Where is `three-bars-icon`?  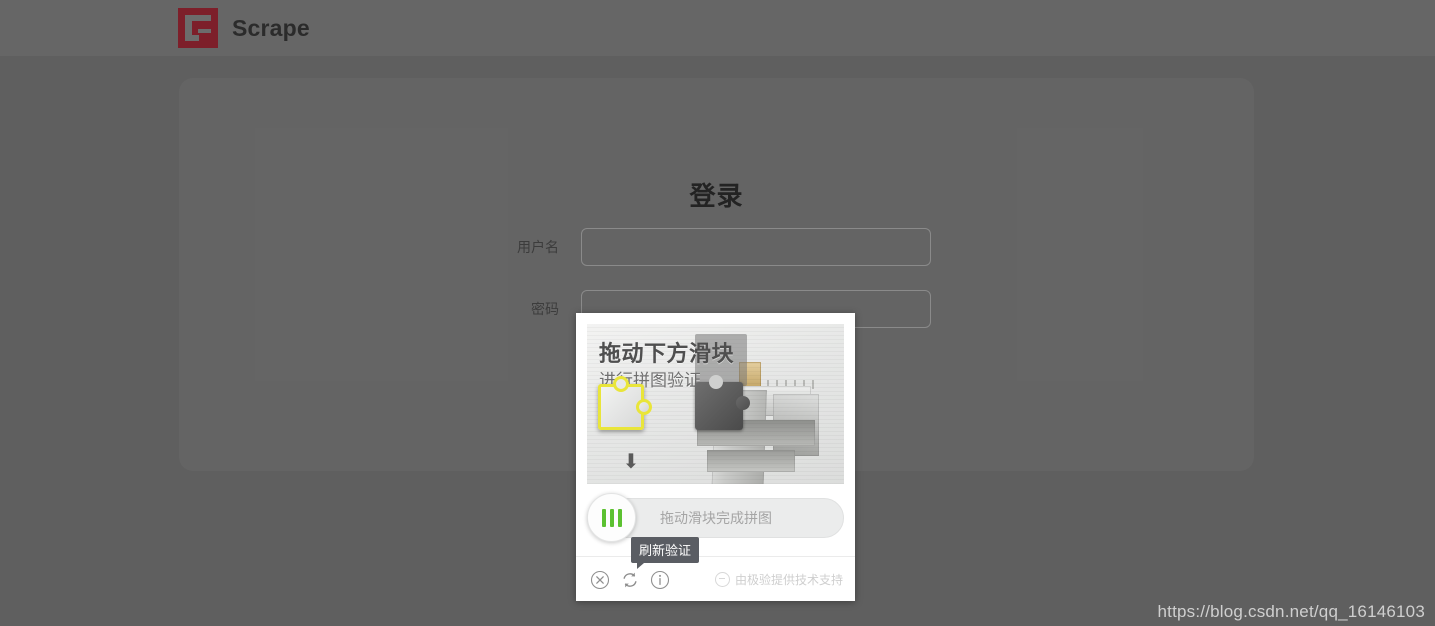 three-bars-icon is located at coordinates (603, 517).